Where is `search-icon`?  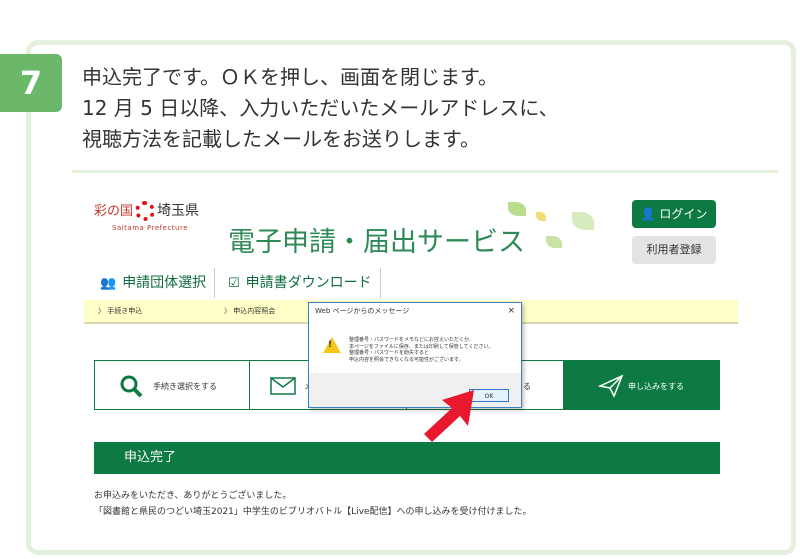
search-icon is located at coordinates (131, 386).